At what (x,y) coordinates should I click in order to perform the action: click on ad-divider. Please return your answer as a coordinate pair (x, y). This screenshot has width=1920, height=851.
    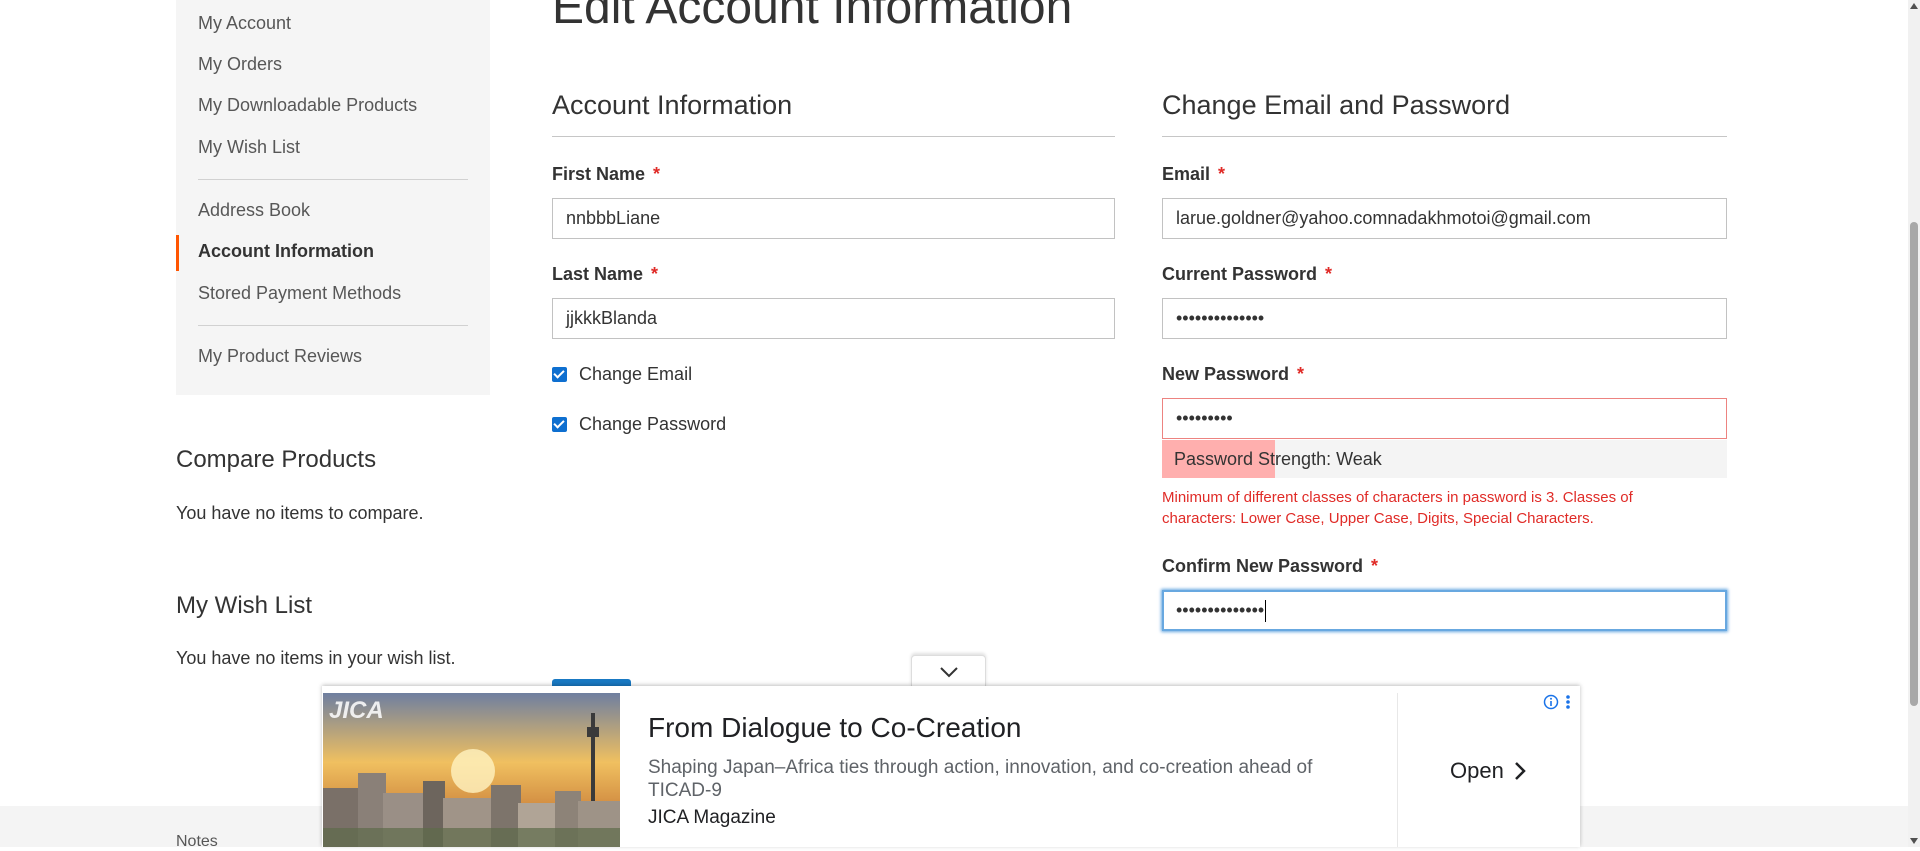
    Looking at the image, I should click on (1397, 770).